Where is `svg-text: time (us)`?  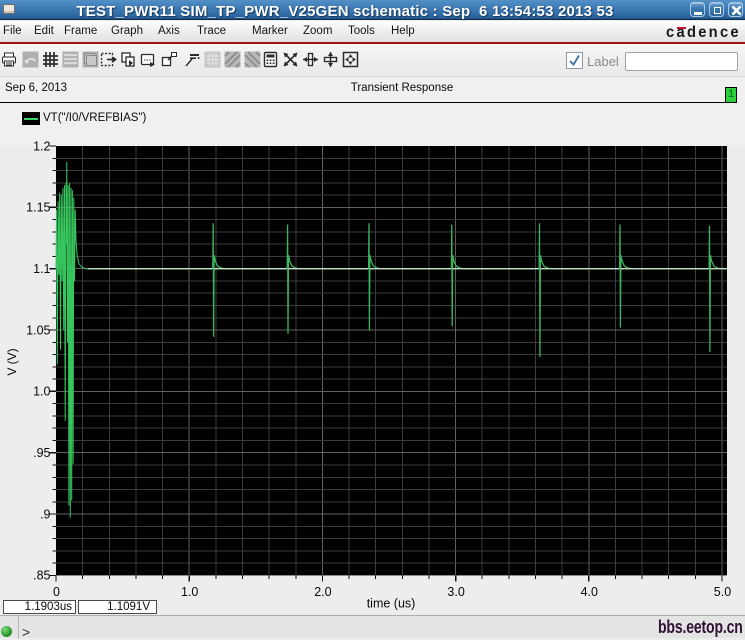 svg-text: time (us) is located at coordinates (391, 604).